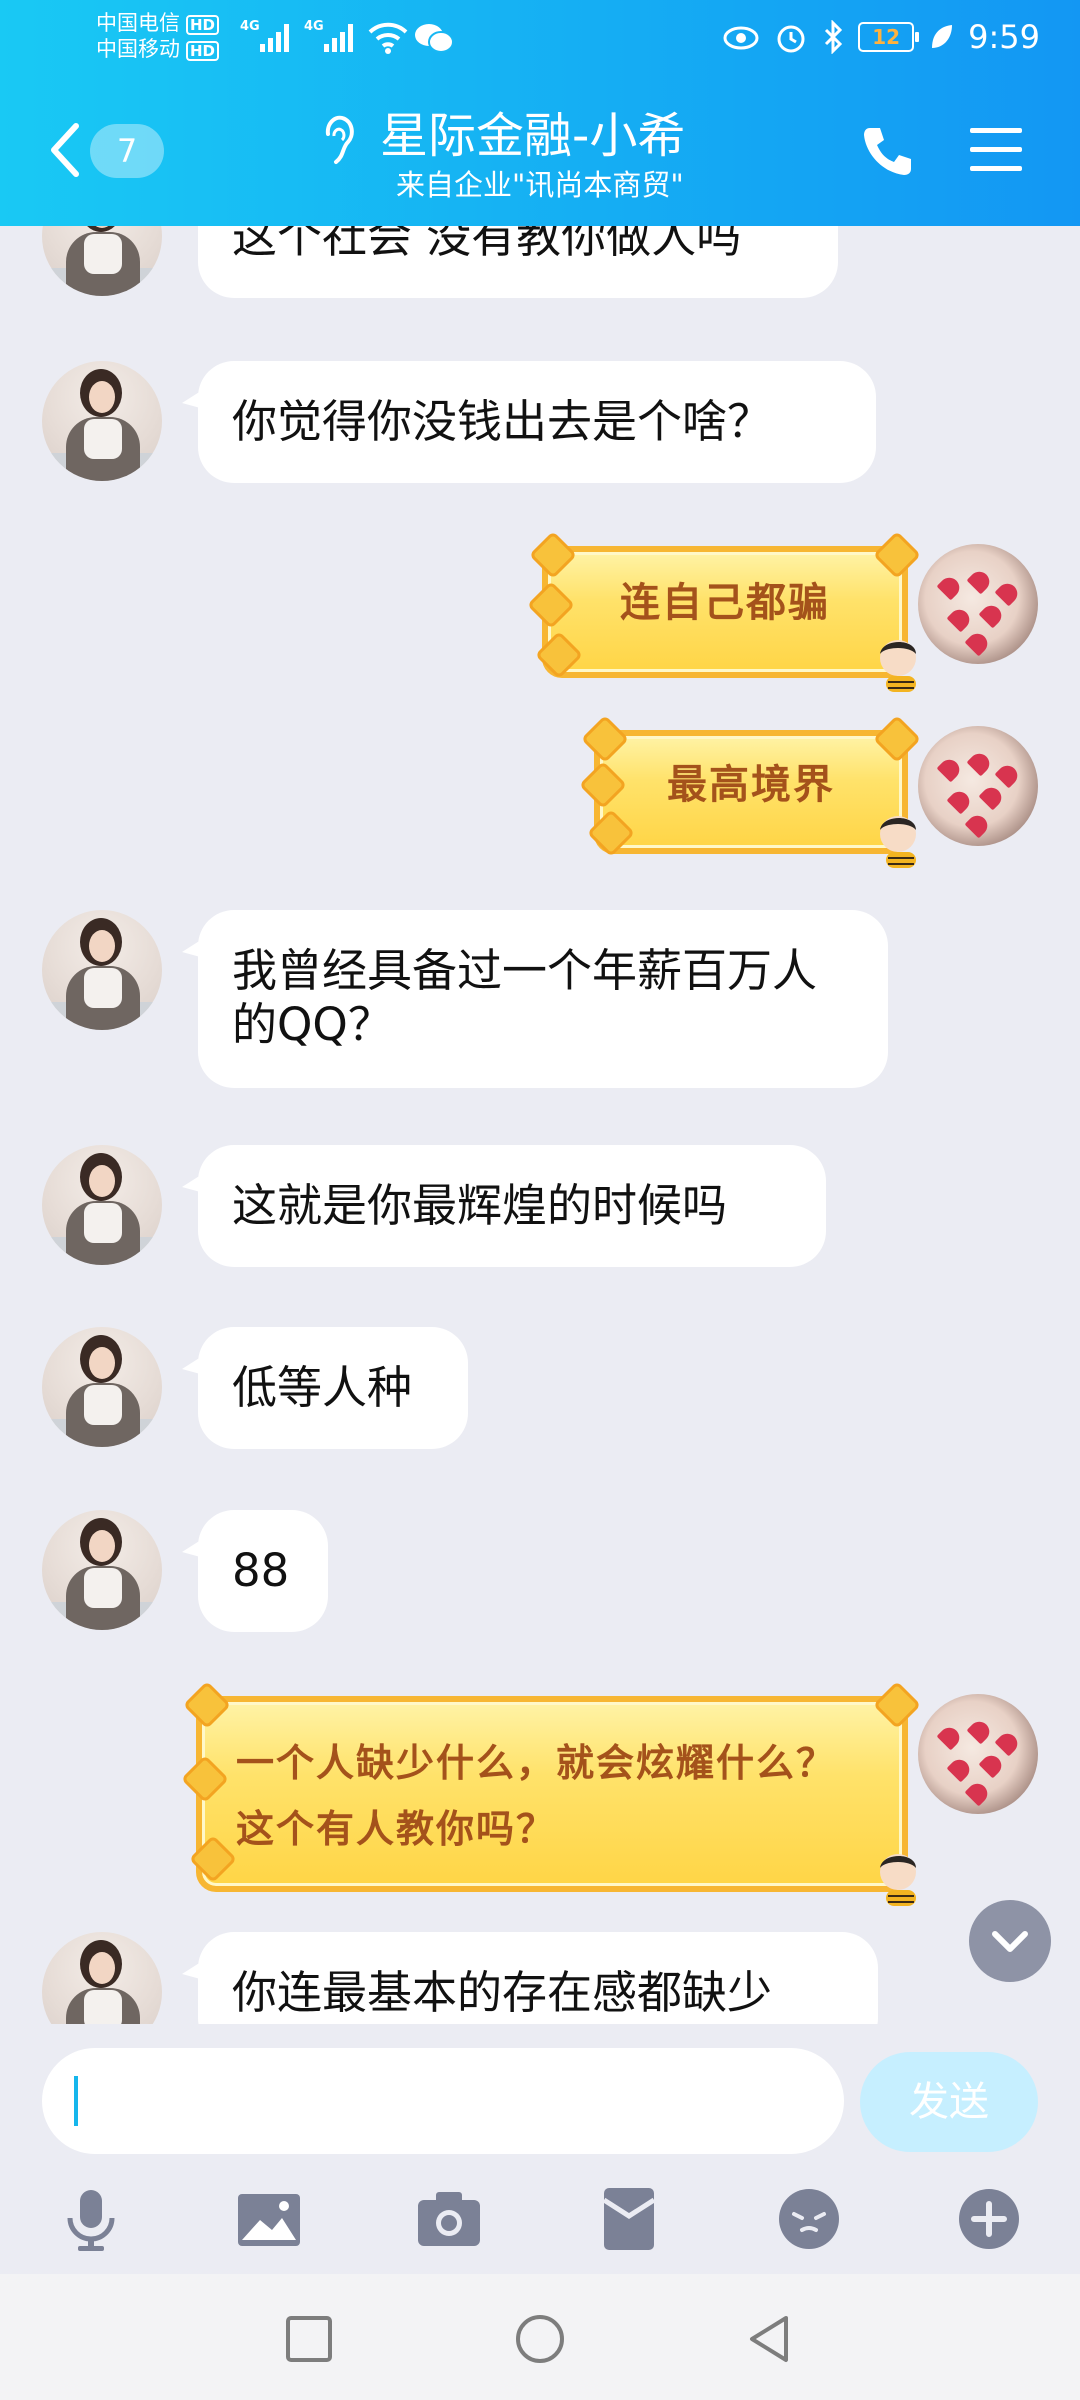 This screenshot has width=1080, height=2400. What do you see at coordinates (388, 38) in the screenshot?
I see `wifi-icon` at bounding box center [388, 38].